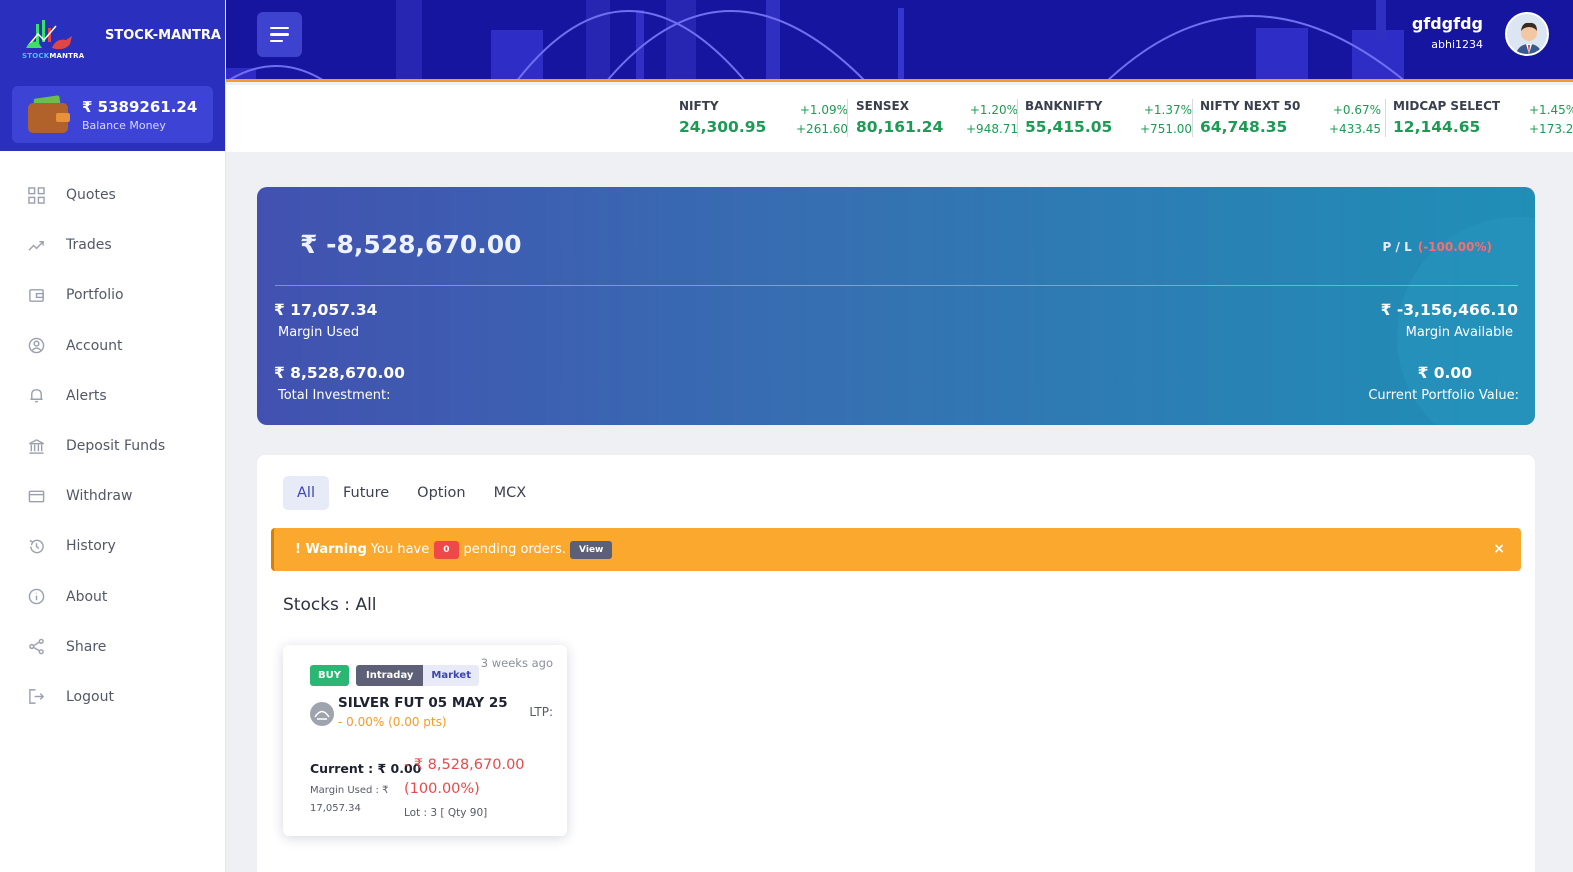 The image size is (1573, 872). I want to click on ticker-item: MIDCAP SELECT 12,144.65 +1.45%+173.25, so click(1483, 117).